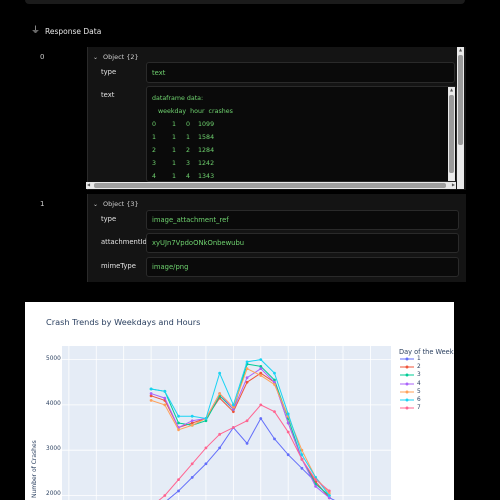  I want to click on legend-label: 6, so click(419, 400).